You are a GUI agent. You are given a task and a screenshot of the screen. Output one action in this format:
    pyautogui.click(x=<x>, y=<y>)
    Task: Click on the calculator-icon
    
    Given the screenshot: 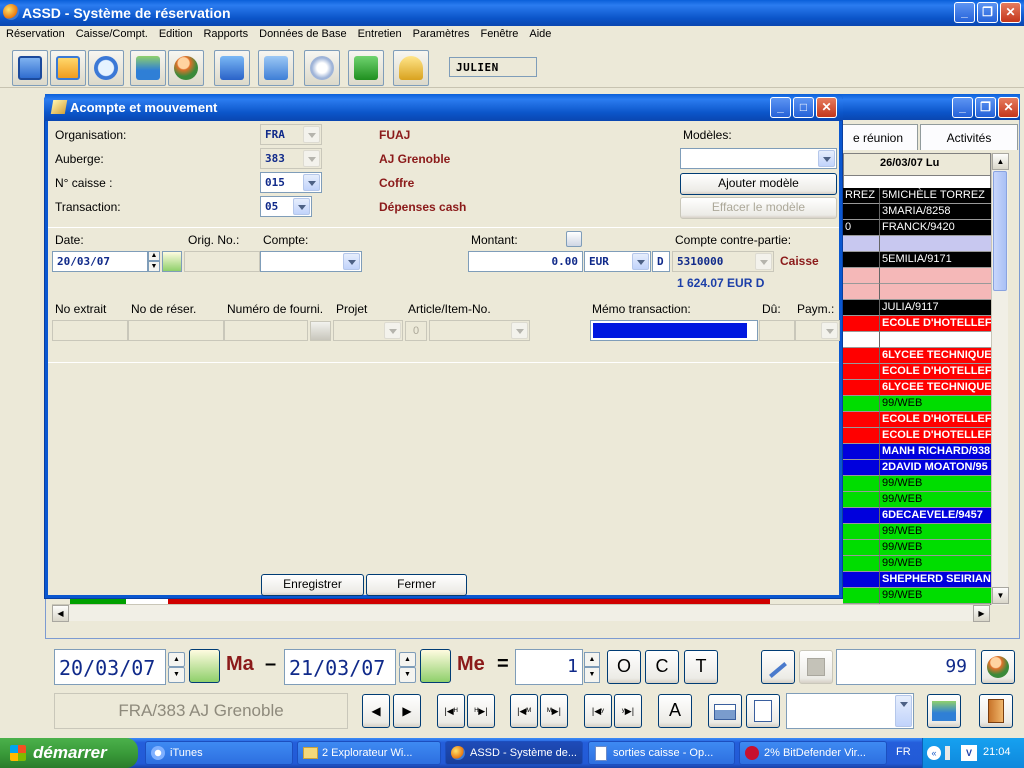 What is the action you would take?
    pyautogui.click(x=574, y=239)
    